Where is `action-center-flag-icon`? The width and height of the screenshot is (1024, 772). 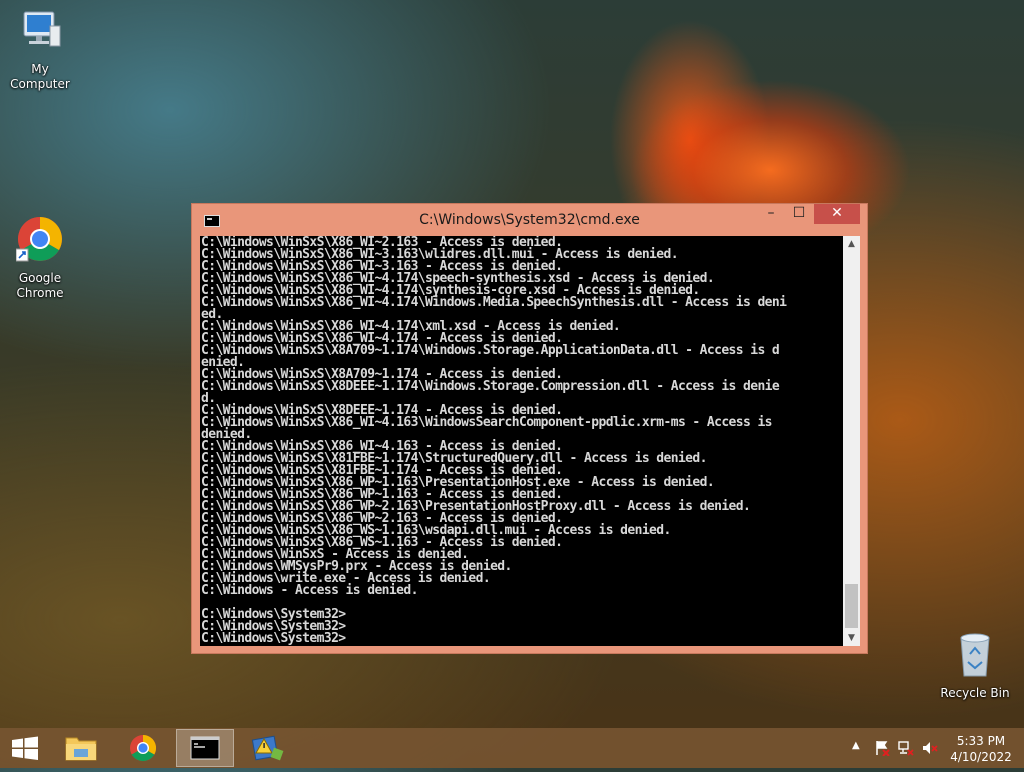
action-center-flag-icon is located at coordinates (882, 748).